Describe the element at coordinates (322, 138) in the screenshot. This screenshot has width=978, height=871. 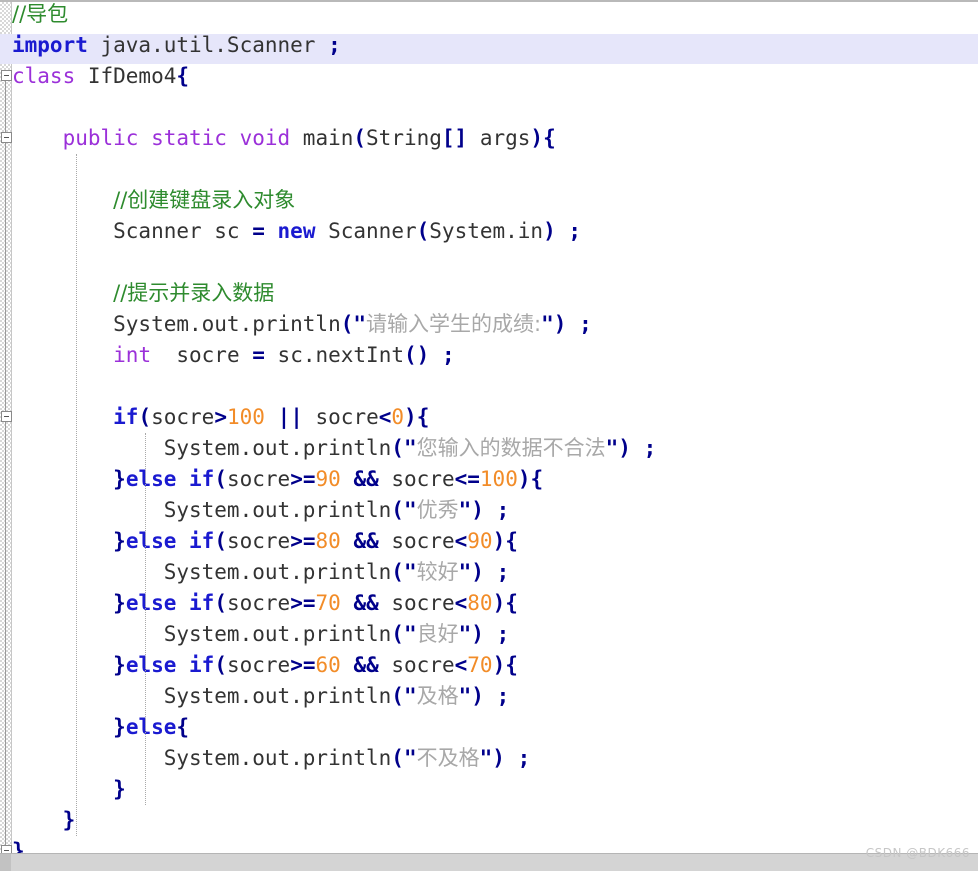
I see `code-token-plain: main` at that location.